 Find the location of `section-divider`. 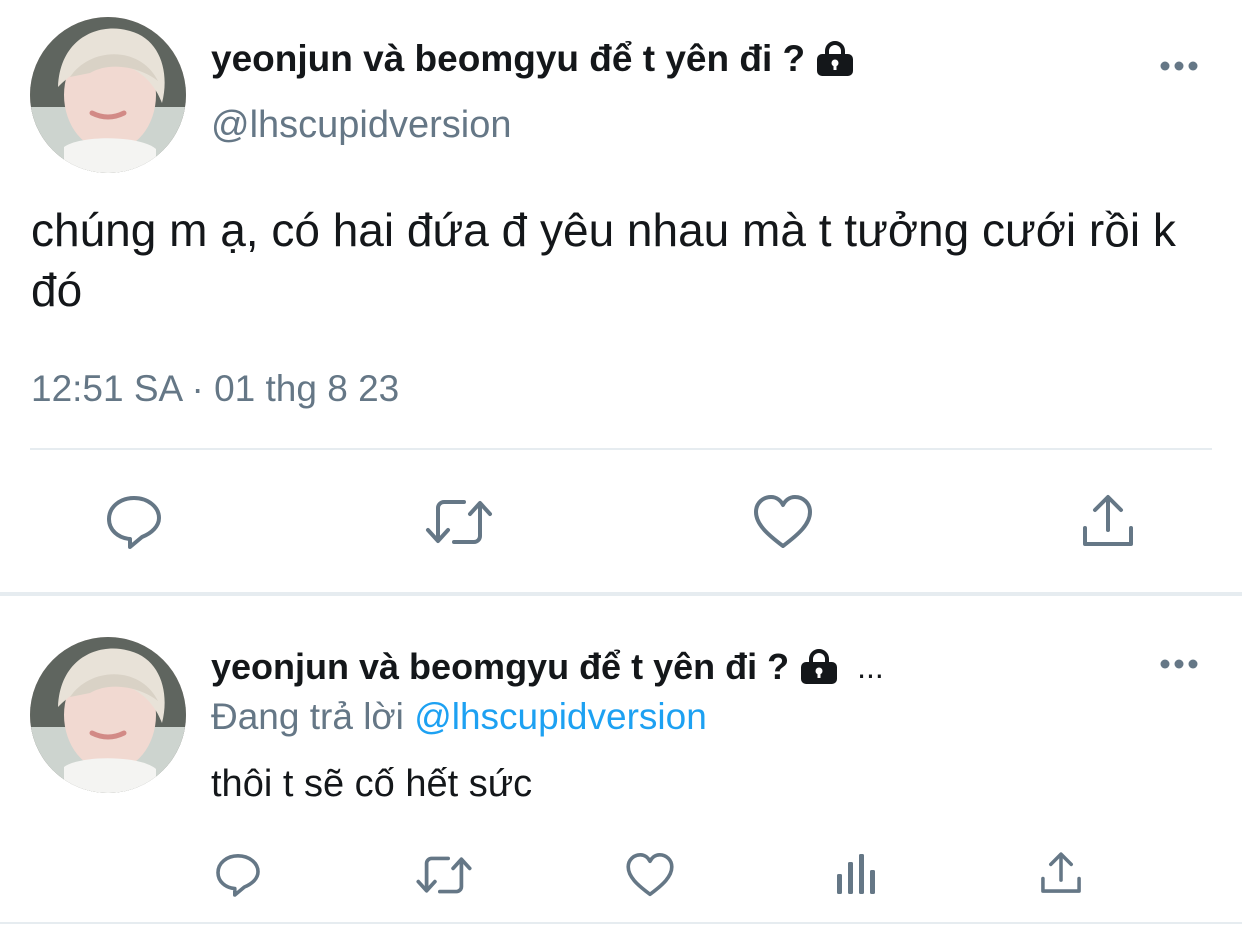

section-divider is located at coordinates (621, 594).